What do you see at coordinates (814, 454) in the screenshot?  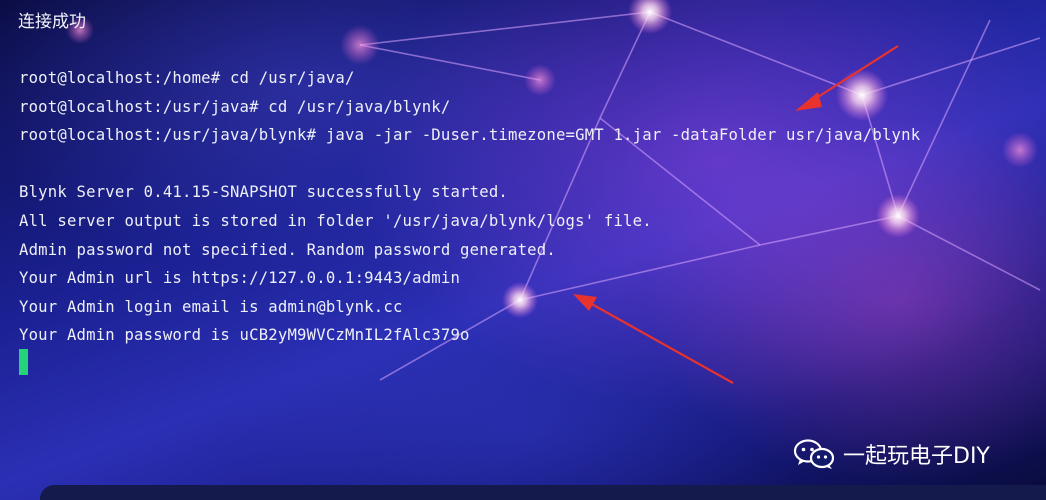 I see `wechat-icon` at bounding box center [814, 454].